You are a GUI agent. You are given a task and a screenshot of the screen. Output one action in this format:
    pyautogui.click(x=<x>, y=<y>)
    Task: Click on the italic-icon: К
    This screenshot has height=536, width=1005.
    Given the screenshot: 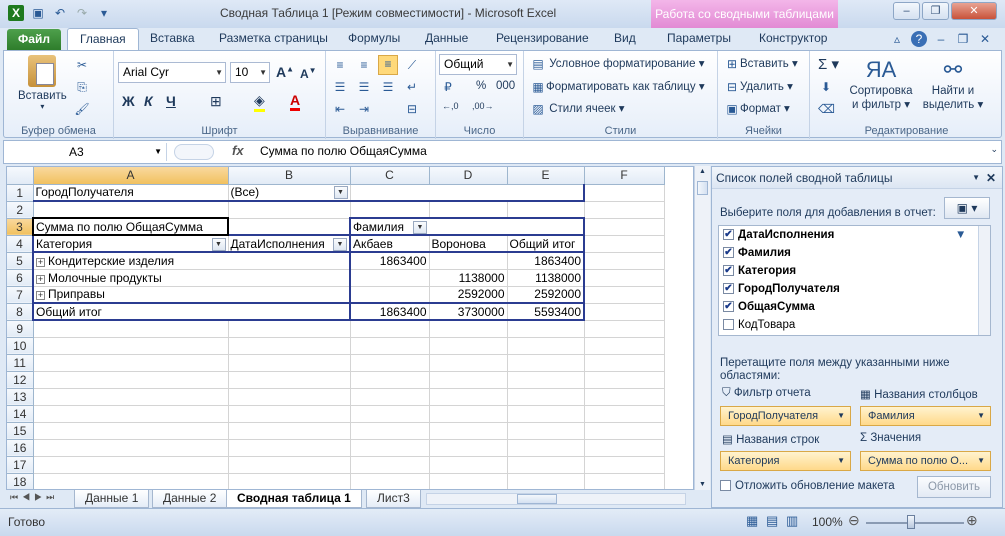 What is the action you would take?
    pyautogui.click(x=148, y=101)
    